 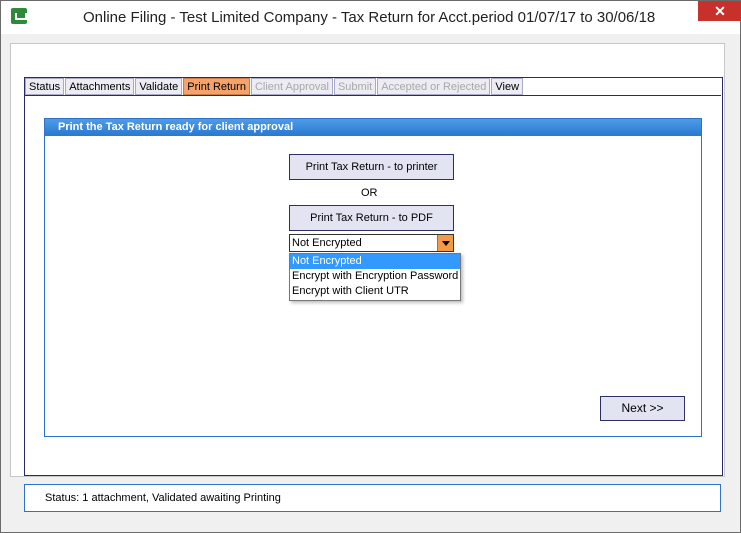 What do you see at coordinates (507, 86) in the screenshot?
I see `tab-view: View` at bounding box center [507, 86].